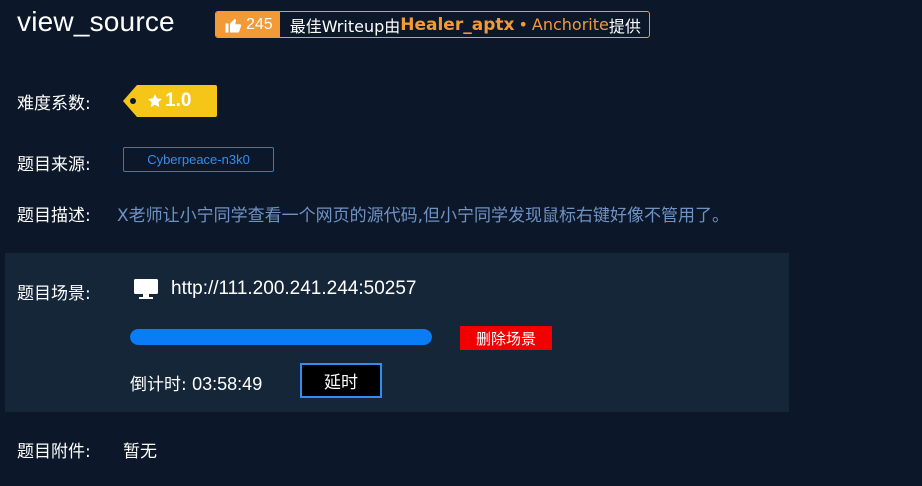 This screenshot has height=486, width=922. What do you see at coordinates (178, 100) in the screenshot?
I see `difficulty-value: 1.0` at bounding box center [178, 100].